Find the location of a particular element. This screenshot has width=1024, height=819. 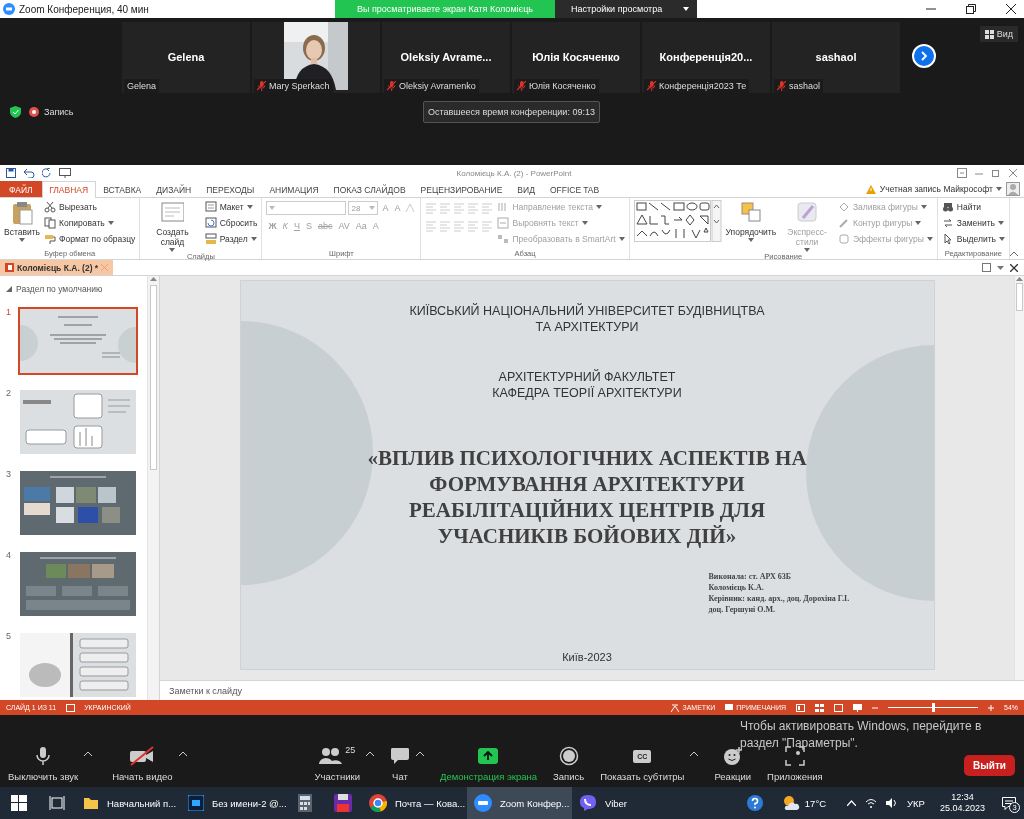

zoom-in-icon is located at coordinates (991, 707).